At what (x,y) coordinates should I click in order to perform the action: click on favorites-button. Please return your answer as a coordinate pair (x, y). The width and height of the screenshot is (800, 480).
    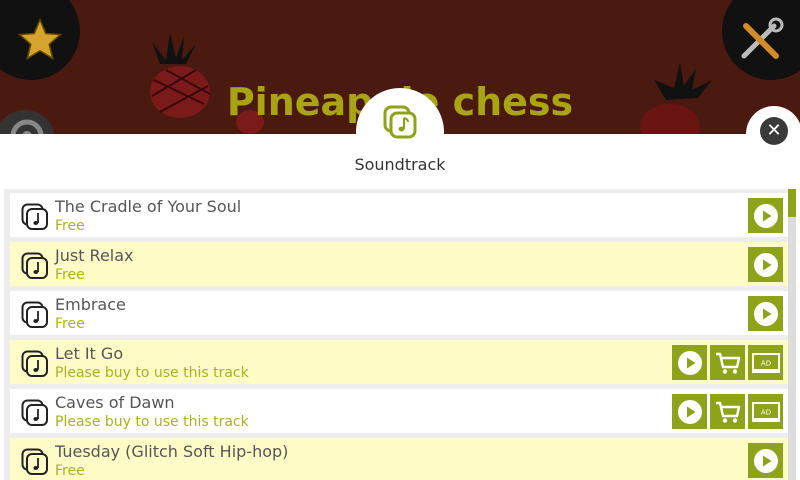
    Looking at the image, I should click on (40, 40).